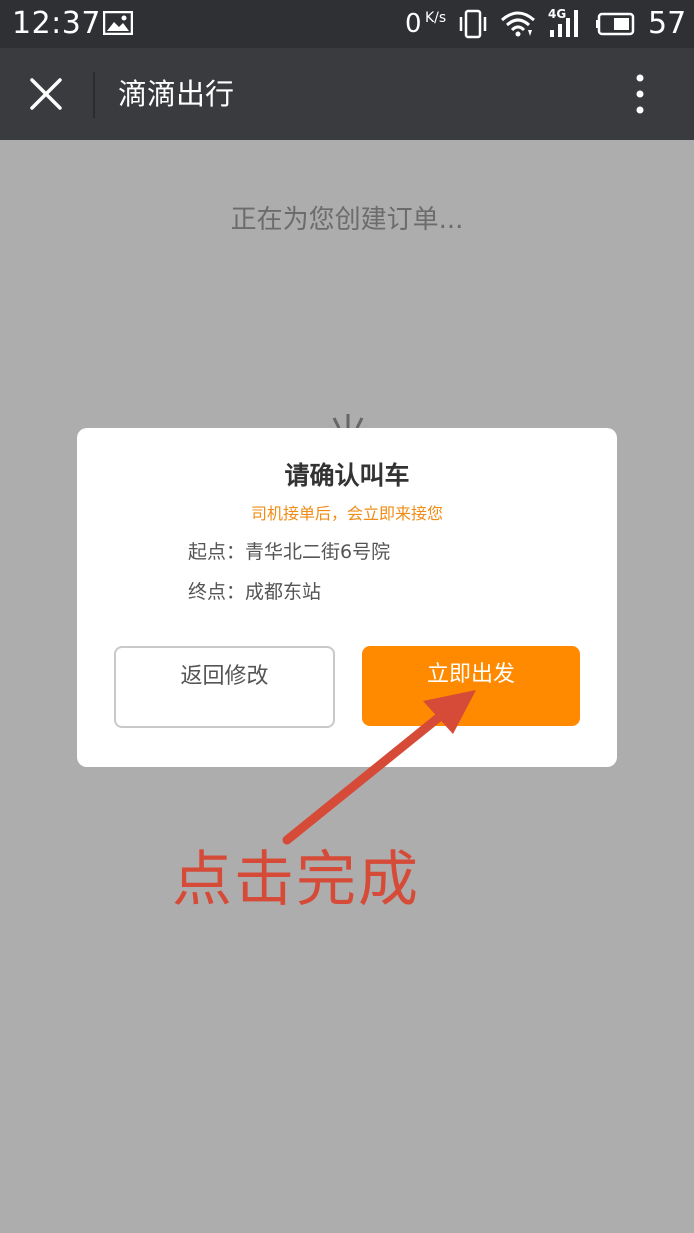  What do you see at coordinates (471, 686) in the screenshot?
I see `depart-now-button: 立即出发` at bounding box center [471, 686].